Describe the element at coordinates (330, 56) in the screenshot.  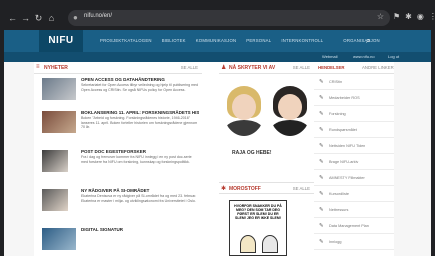
I see `webmail-link: Webmail` at that location.